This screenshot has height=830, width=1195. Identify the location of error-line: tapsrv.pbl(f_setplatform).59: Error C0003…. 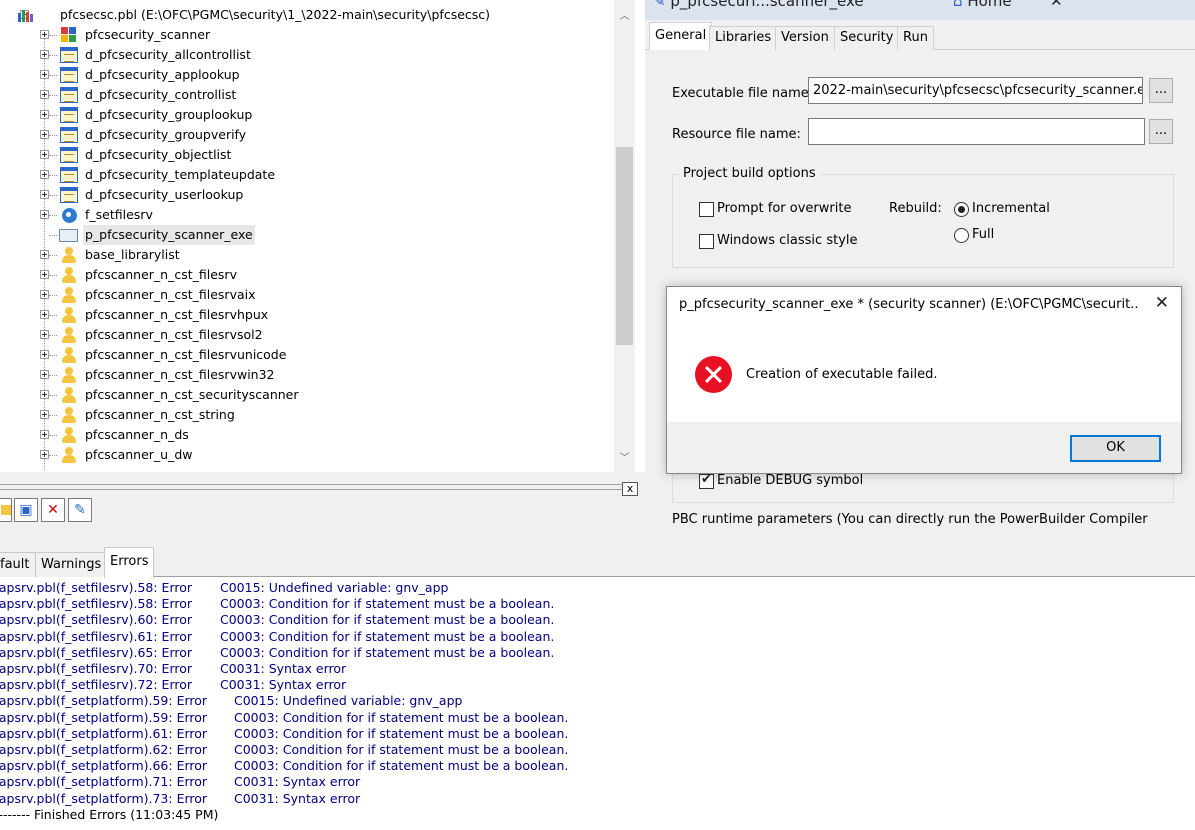
(347, 718).